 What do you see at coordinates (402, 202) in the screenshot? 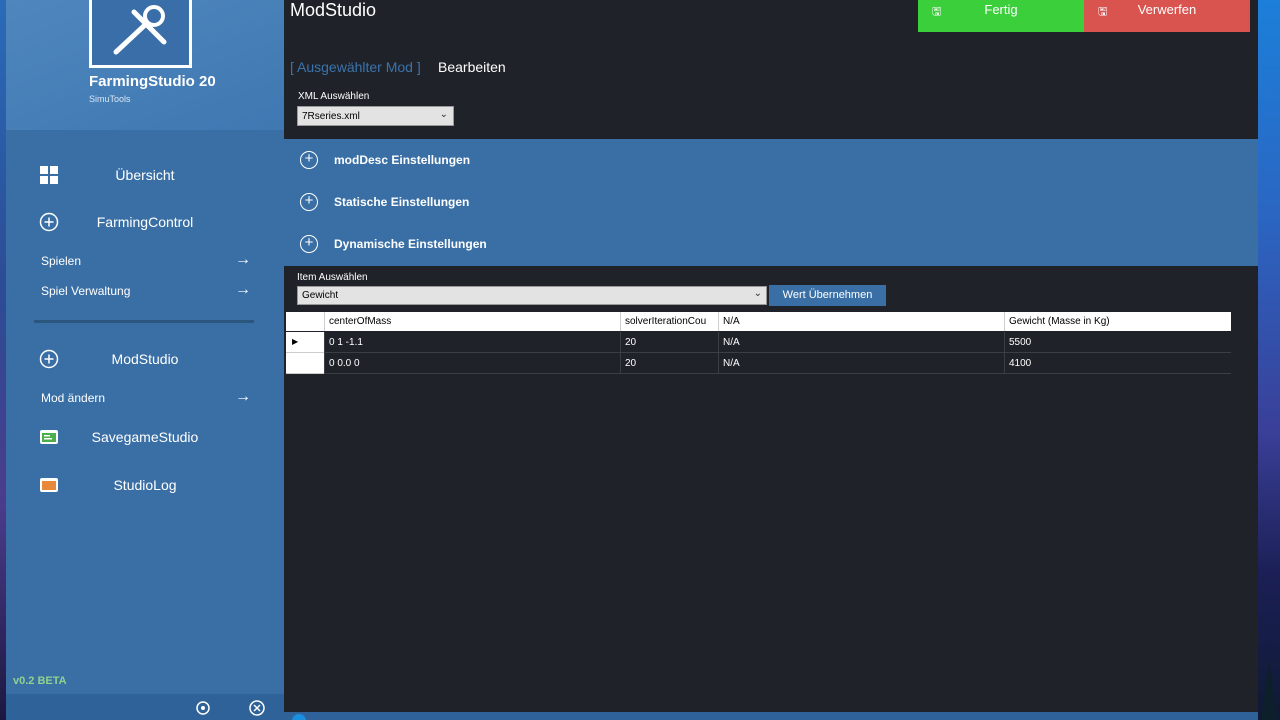
I see `accordion-label: Statische Einstellungen` at bounding box center [402, 202].